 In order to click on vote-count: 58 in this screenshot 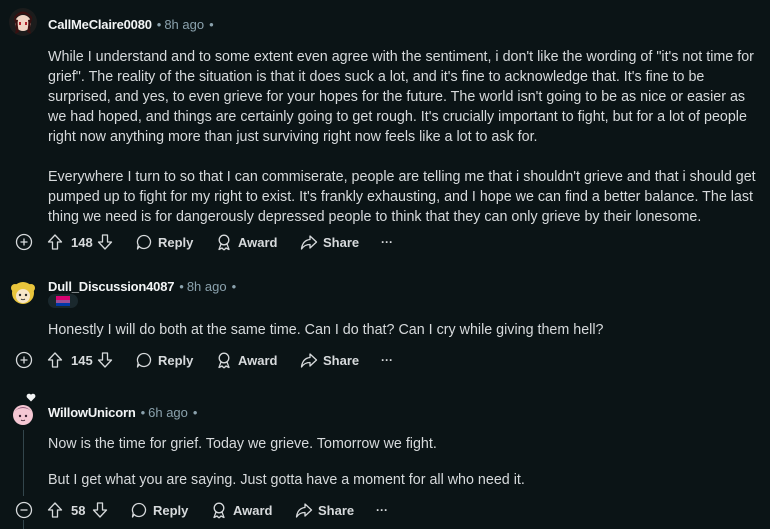, I will do `click(78, 510)`.